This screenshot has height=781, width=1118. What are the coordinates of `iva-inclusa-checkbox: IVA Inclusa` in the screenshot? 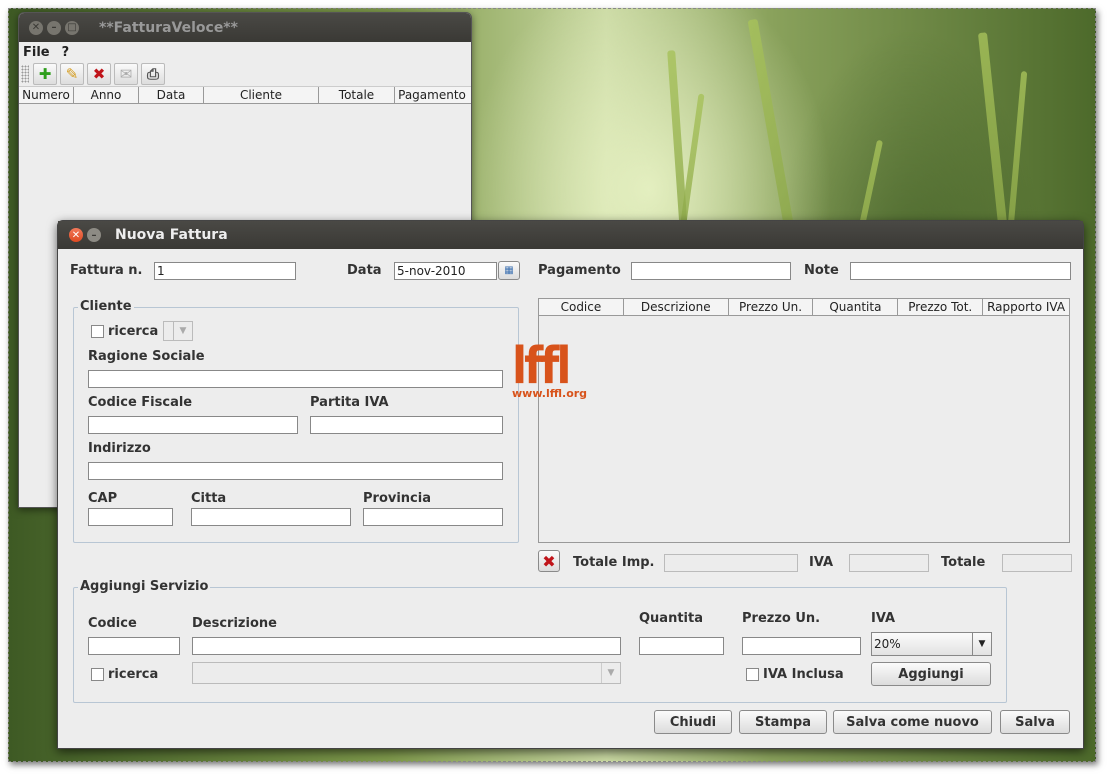 It's located at (795, 674).